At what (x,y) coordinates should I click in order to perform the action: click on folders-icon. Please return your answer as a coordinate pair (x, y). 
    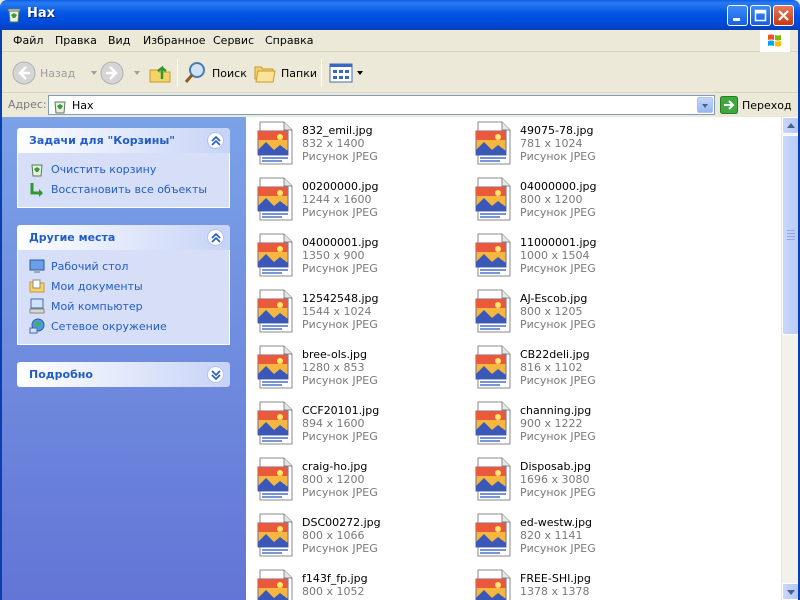
    Looking at the image, I should click on (265, 74).